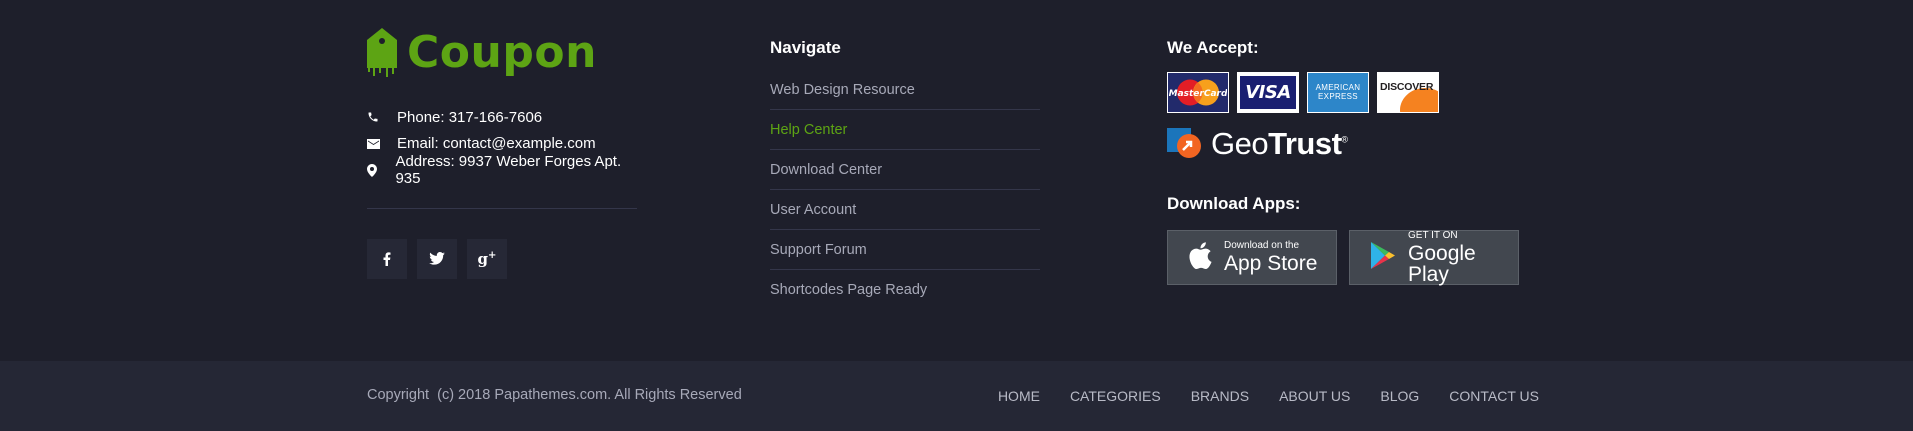 The image size is (1913, 431). Describe the element at coordinates (1271, 263) in the screenshot. I see `app-store-big-text: App Store` at that location.